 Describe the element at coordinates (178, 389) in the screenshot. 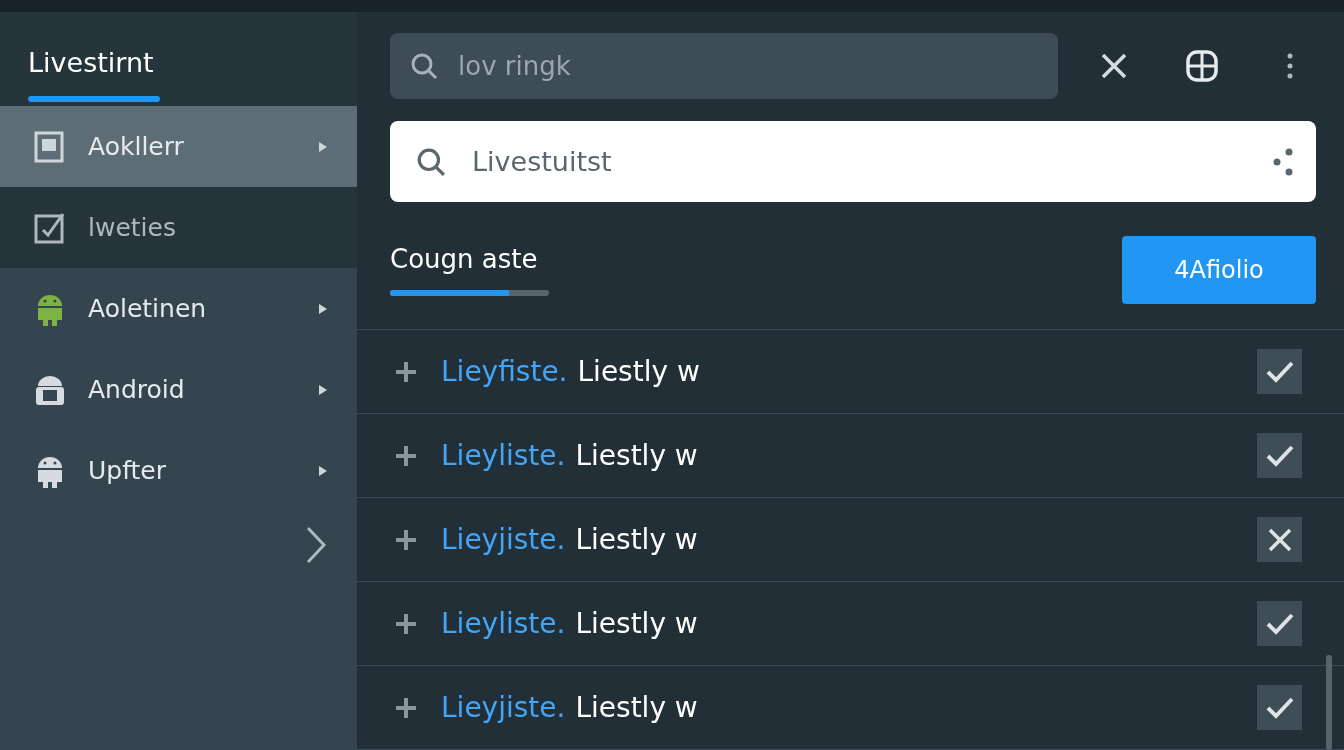

I see `sidebar-item: Android` at that location.